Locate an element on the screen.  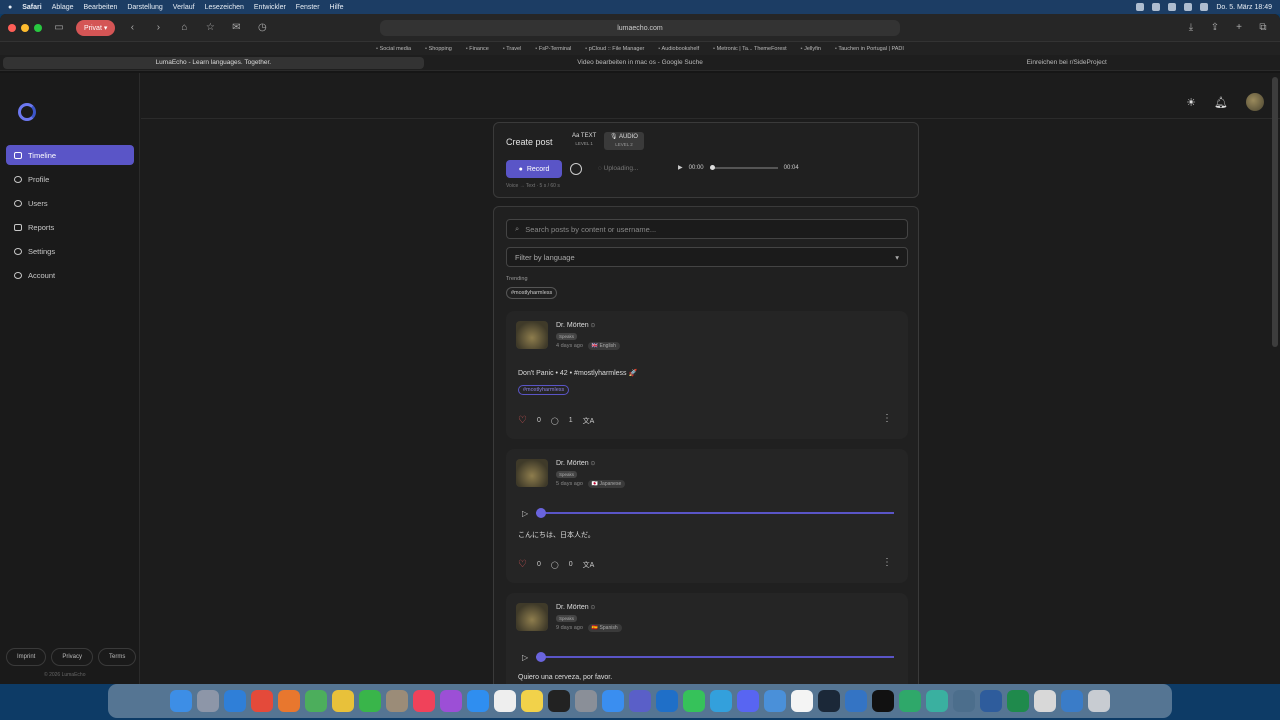
sidebar-item-reports: Reports is located at coordinates (70, 227).